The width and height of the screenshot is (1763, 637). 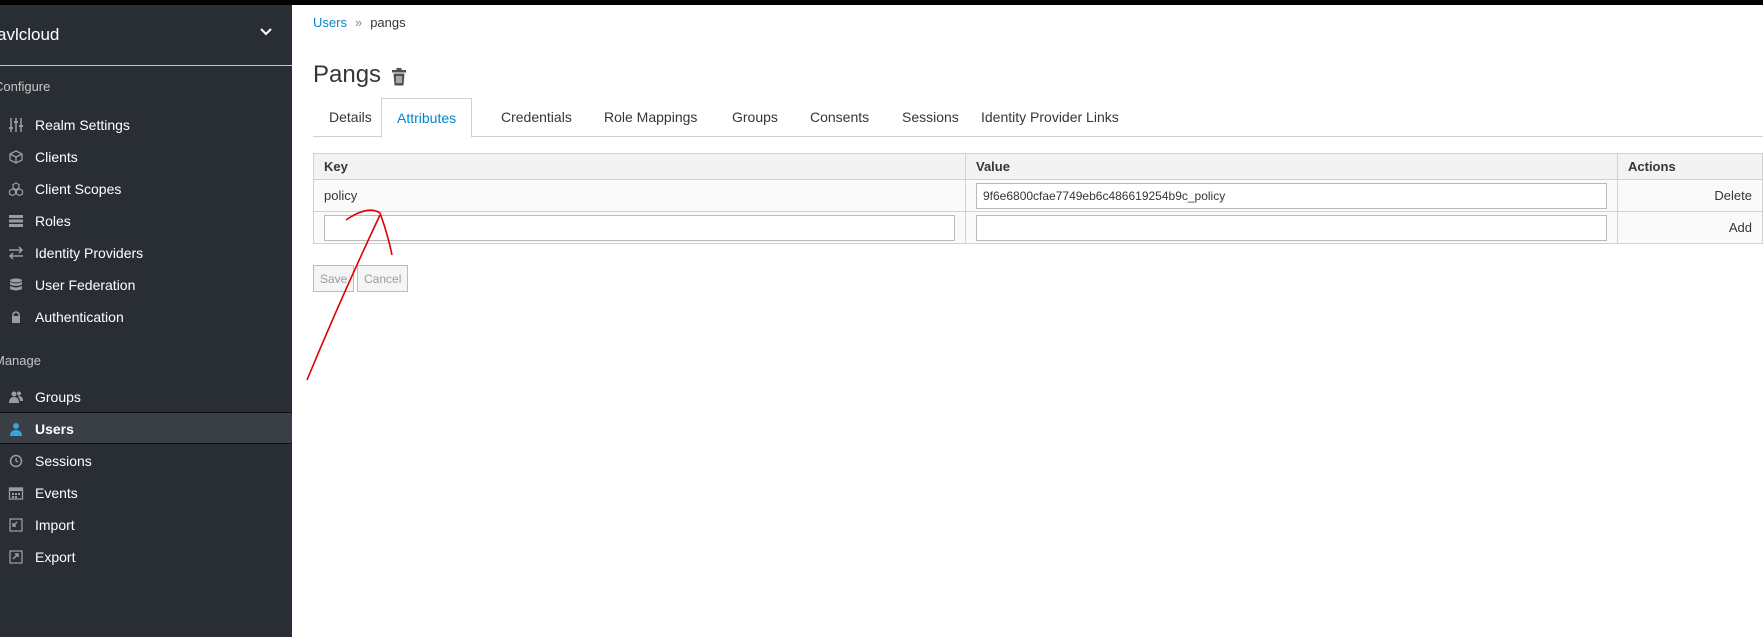 I want to click on sidebar-item-label: Export, so click(x=55, y=557).